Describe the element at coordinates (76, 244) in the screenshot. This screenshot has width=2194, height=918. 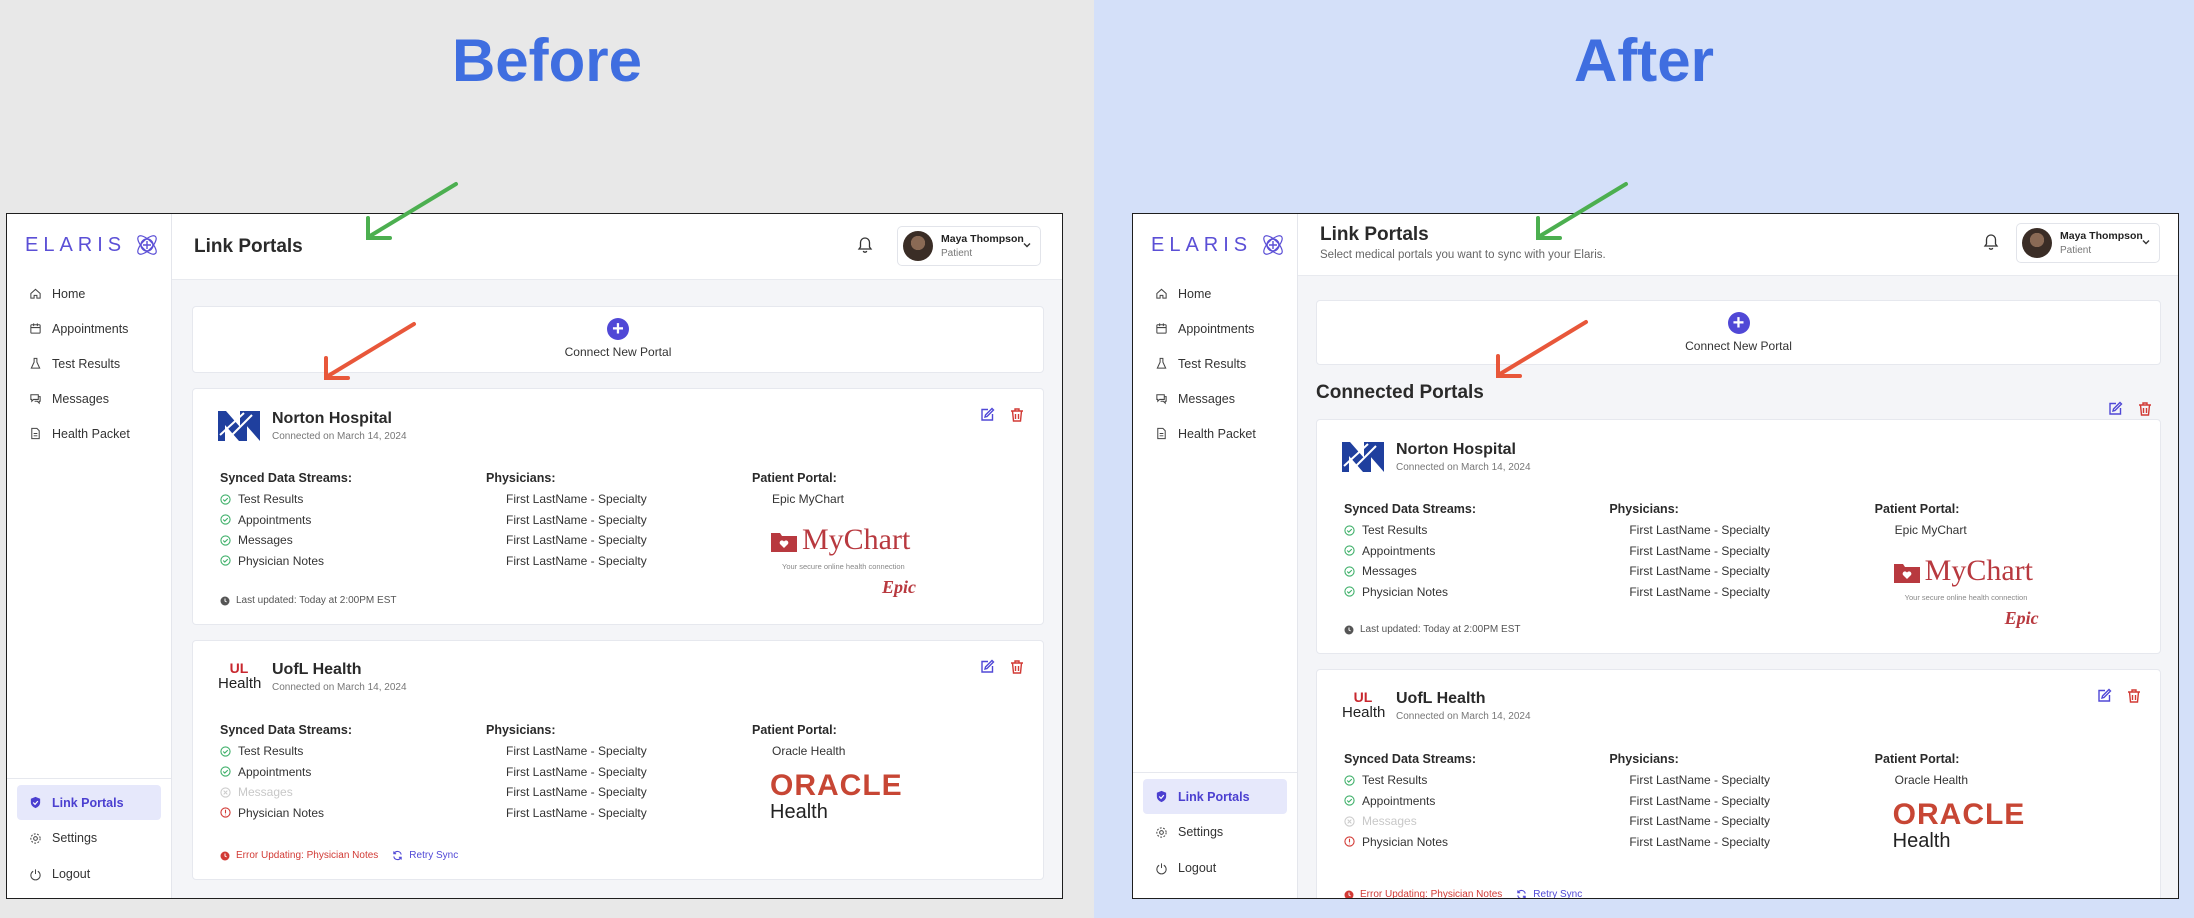
I see `logo-text: ELARIS` at that location.